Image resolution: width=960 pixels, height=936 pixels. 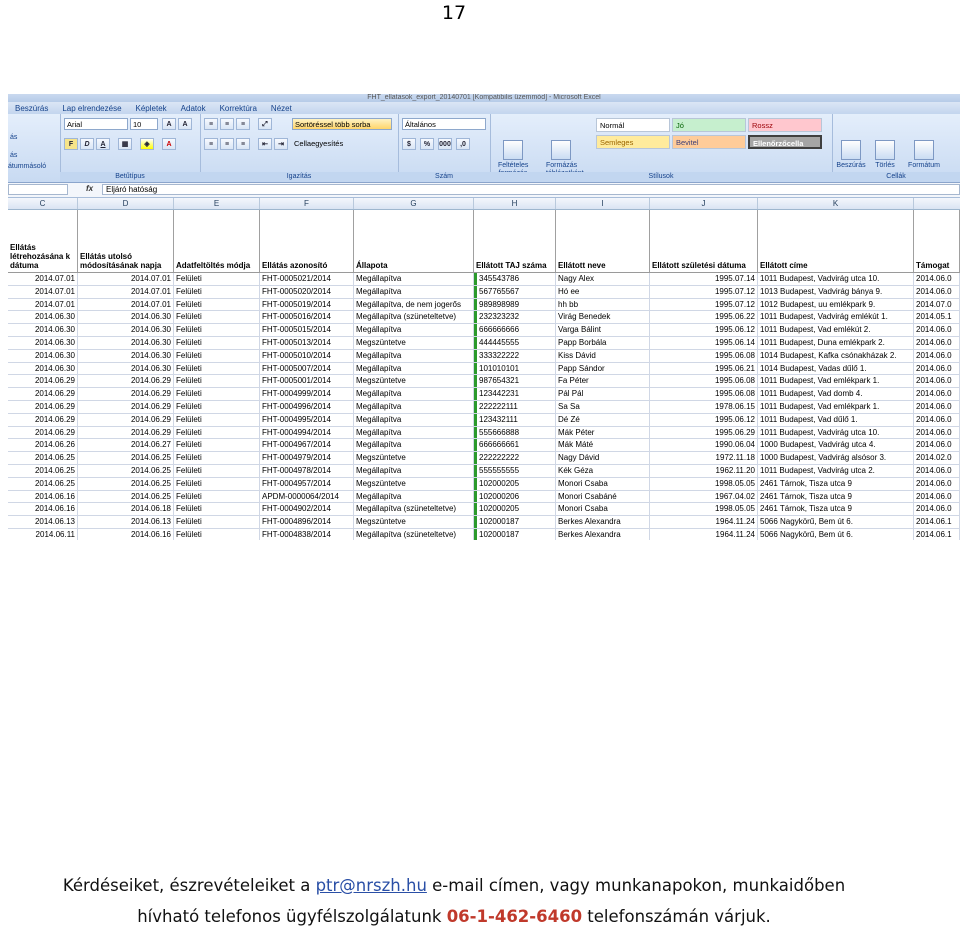 What do you see at coordinates (704, 470) in the screenshot?
I see `table-cell: 1962.11.20` at bounding box center [704, 470].